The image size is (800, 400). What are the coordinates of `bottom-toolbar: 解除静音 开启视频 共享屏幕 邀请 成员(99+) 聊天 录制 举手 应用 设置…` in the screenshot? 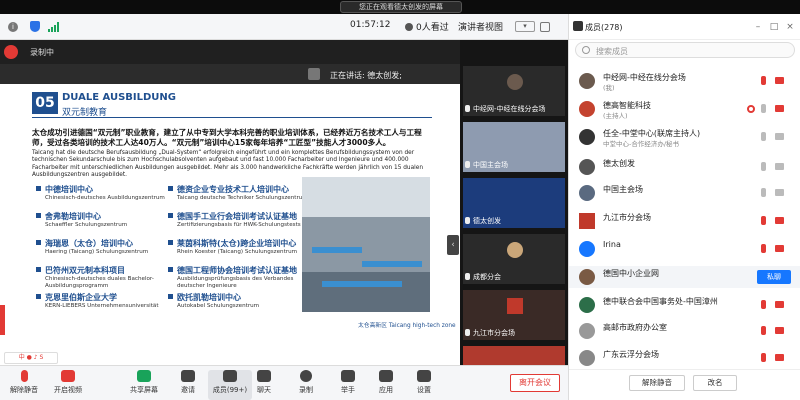 It's located at (284, 382).